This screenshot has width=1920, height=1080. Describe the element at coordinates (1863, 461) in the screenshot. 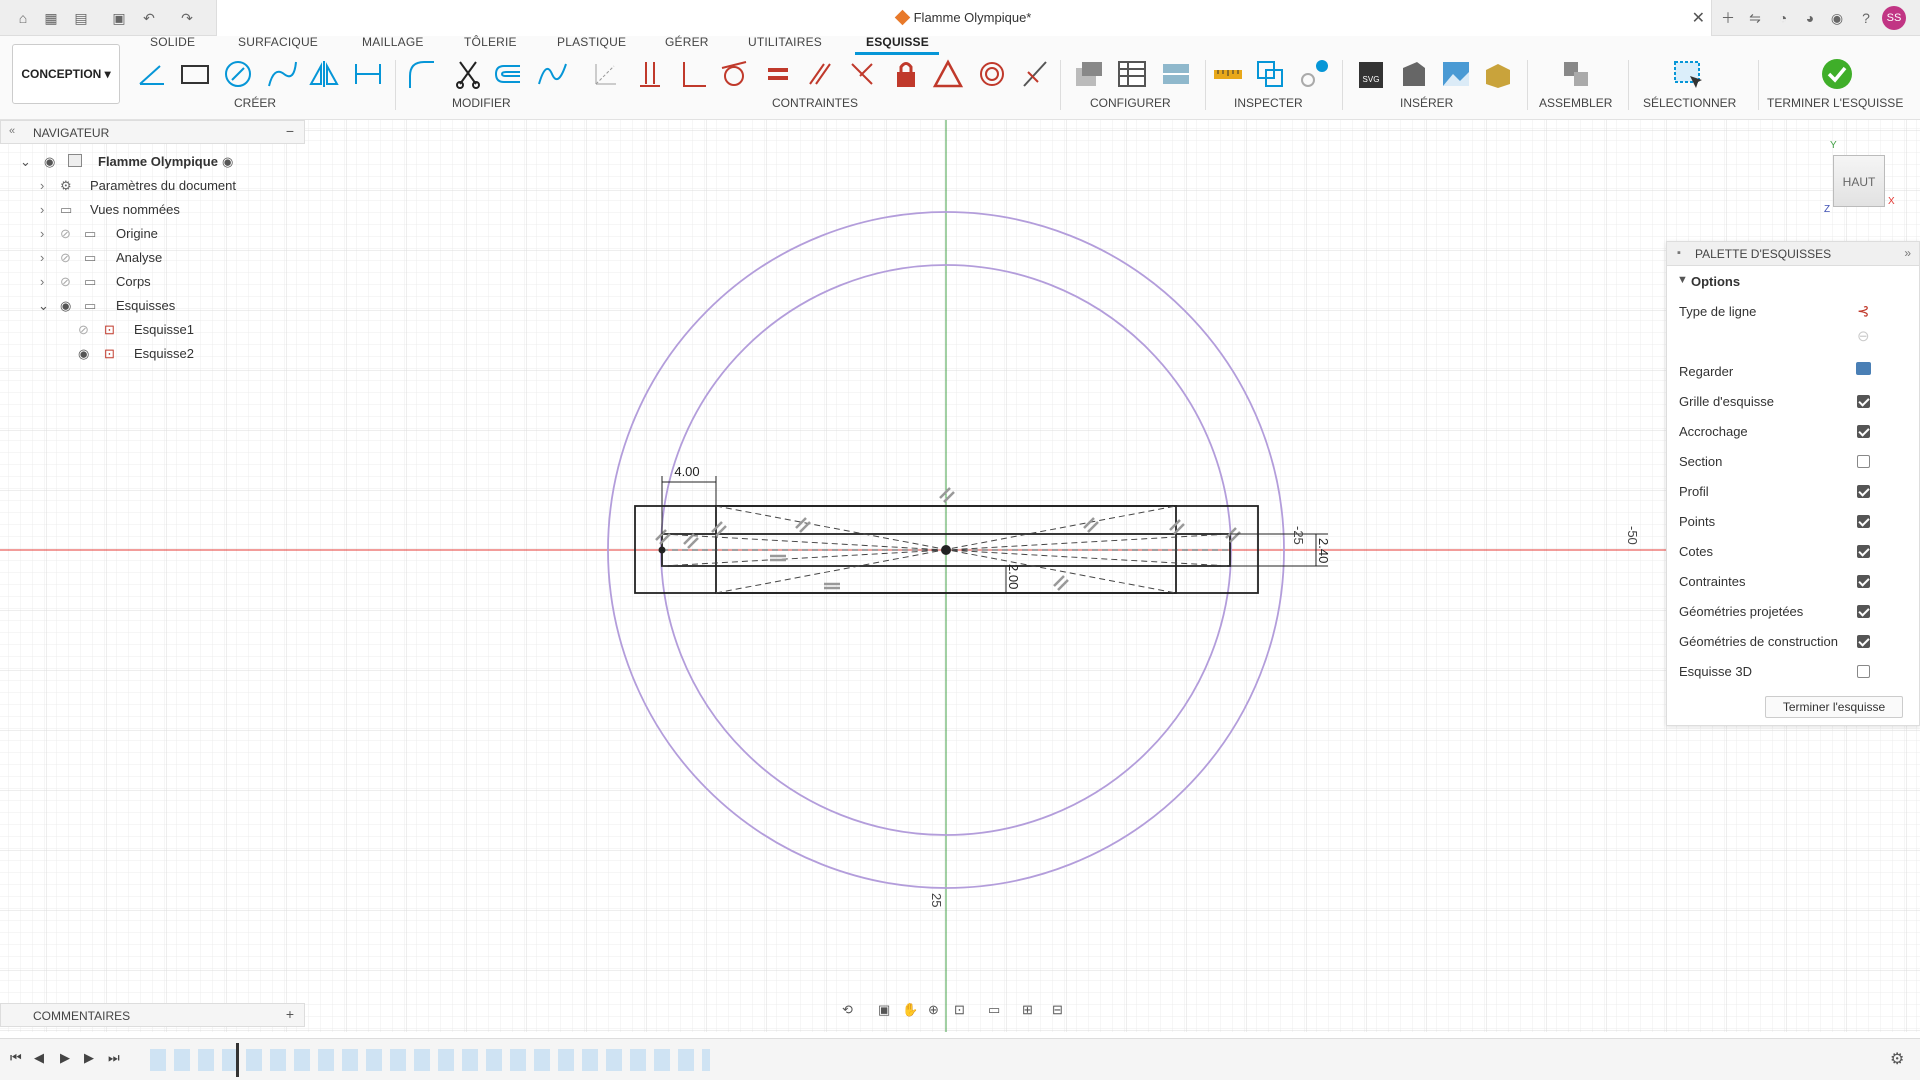

I see `section-checkbox` at that location.